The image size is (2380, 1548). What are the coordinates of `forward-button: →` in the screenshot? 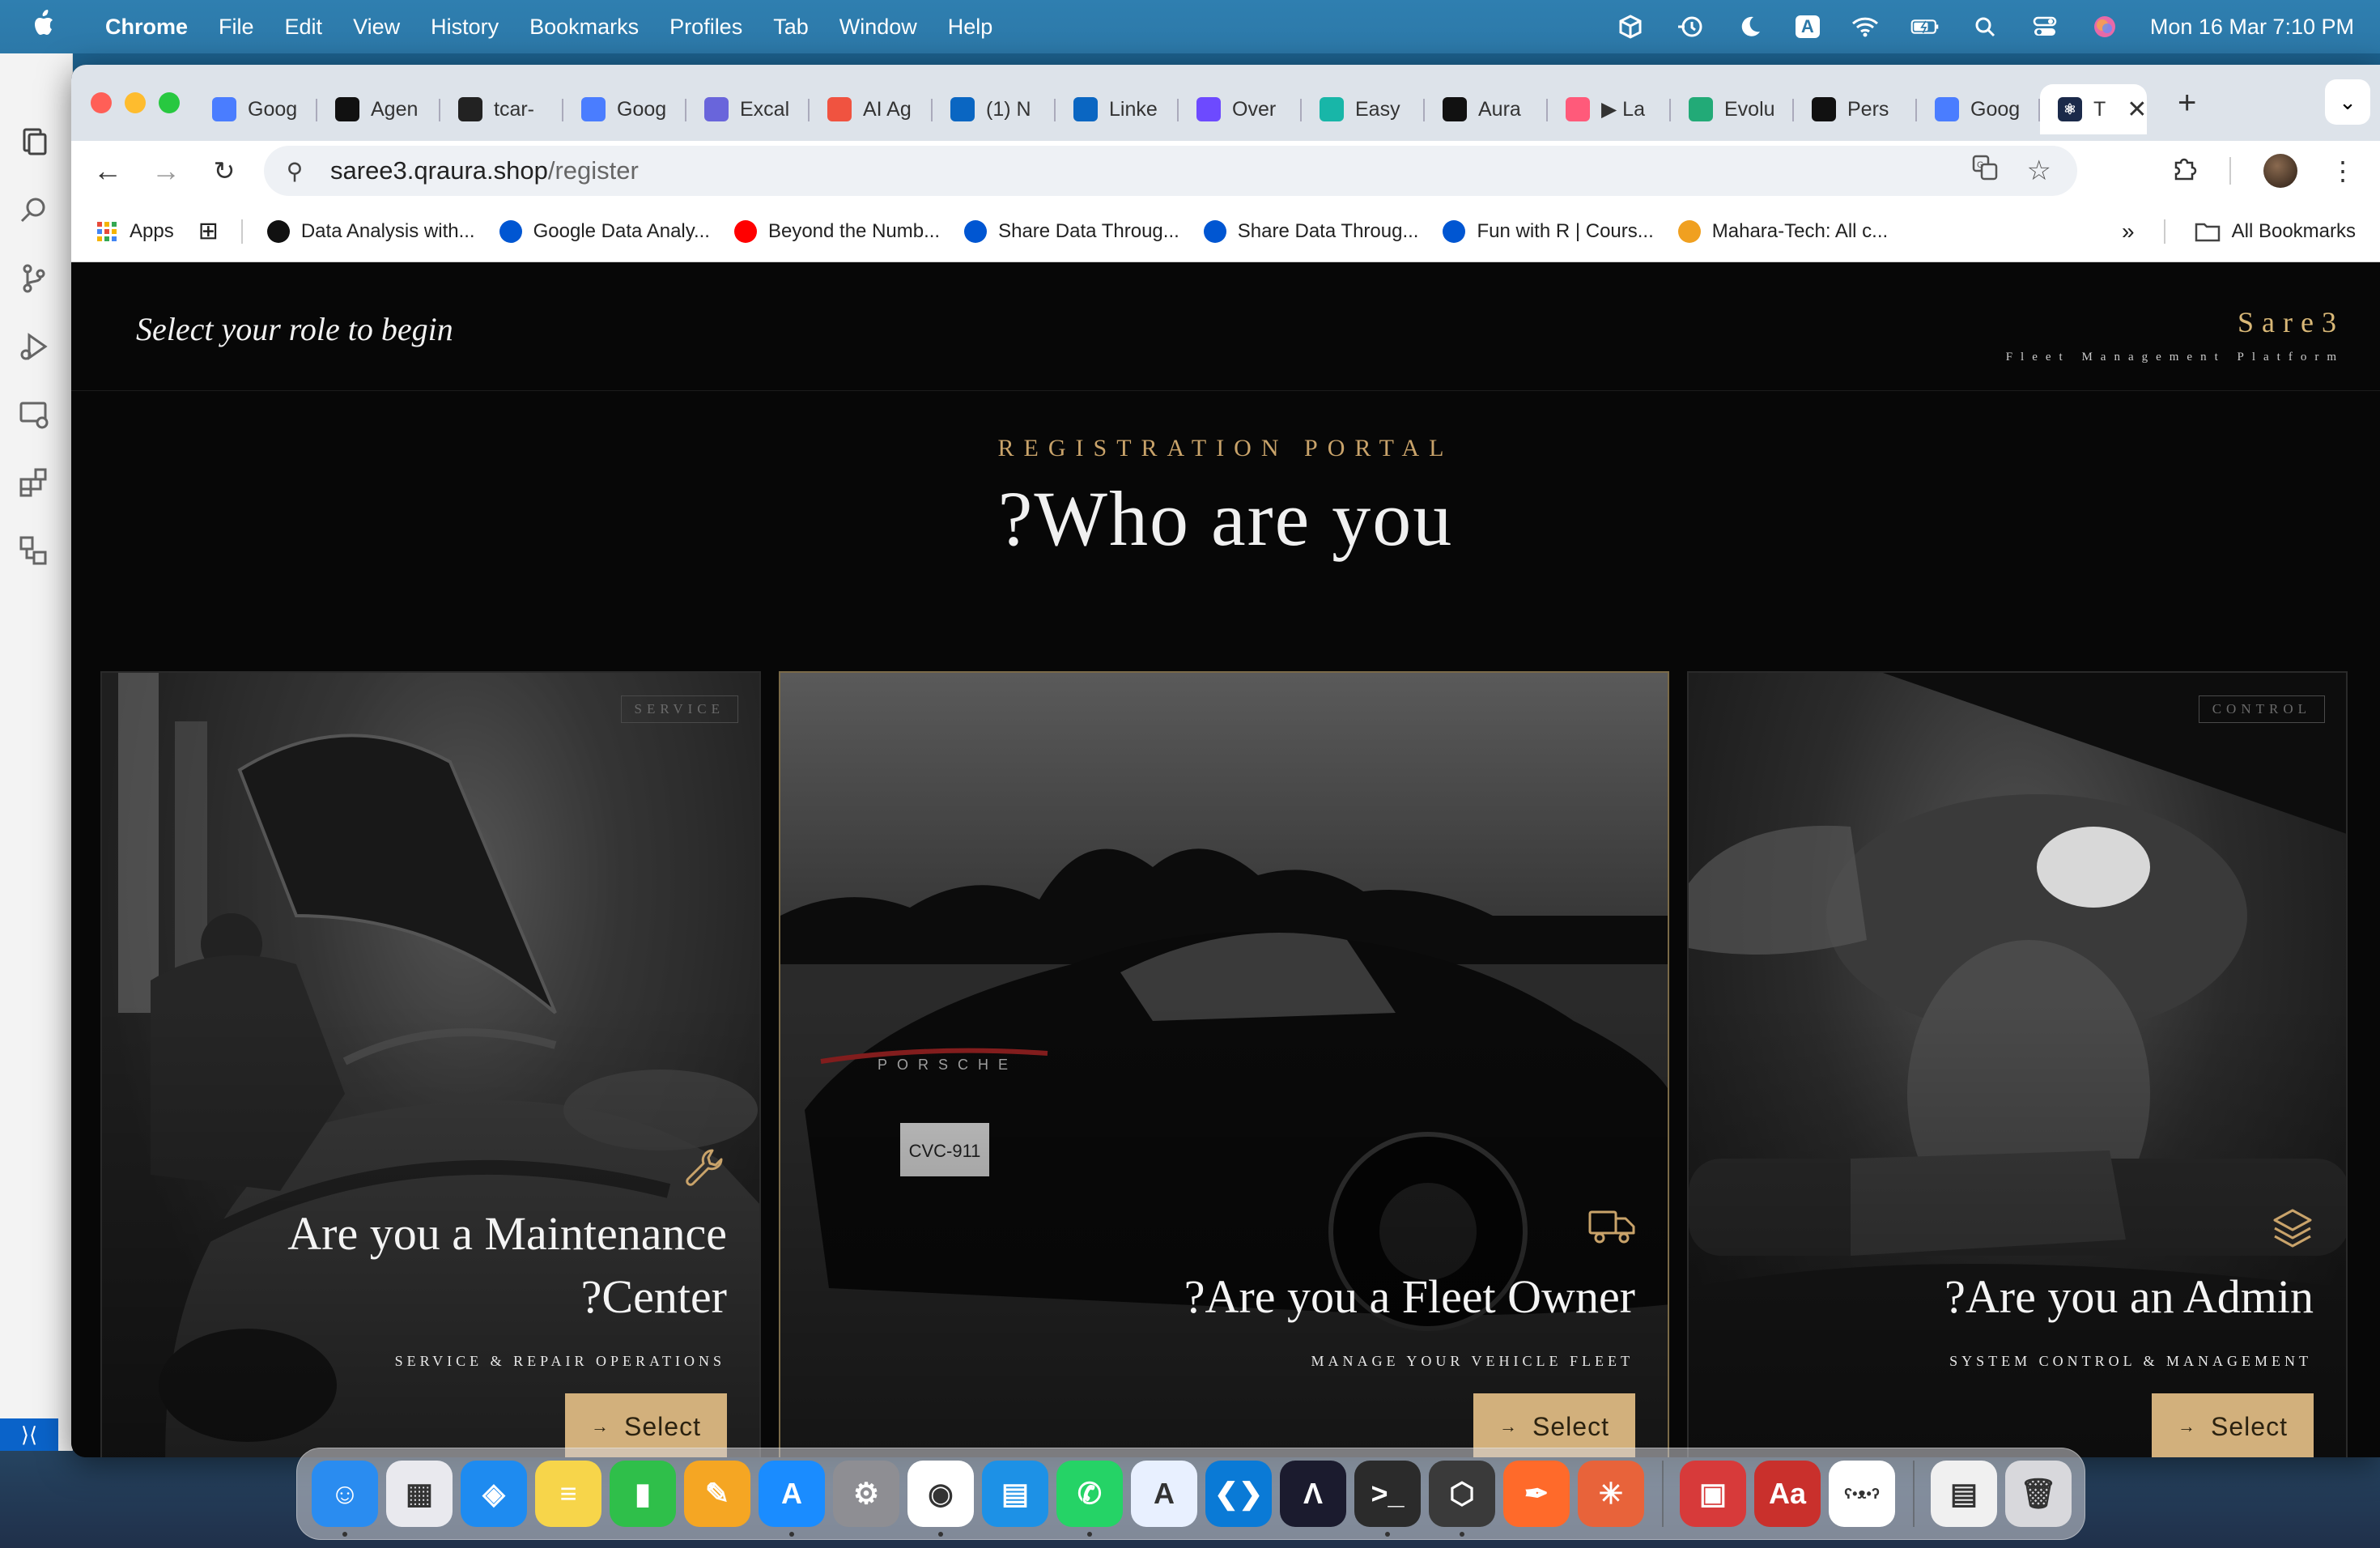 It's located at (166, 171).